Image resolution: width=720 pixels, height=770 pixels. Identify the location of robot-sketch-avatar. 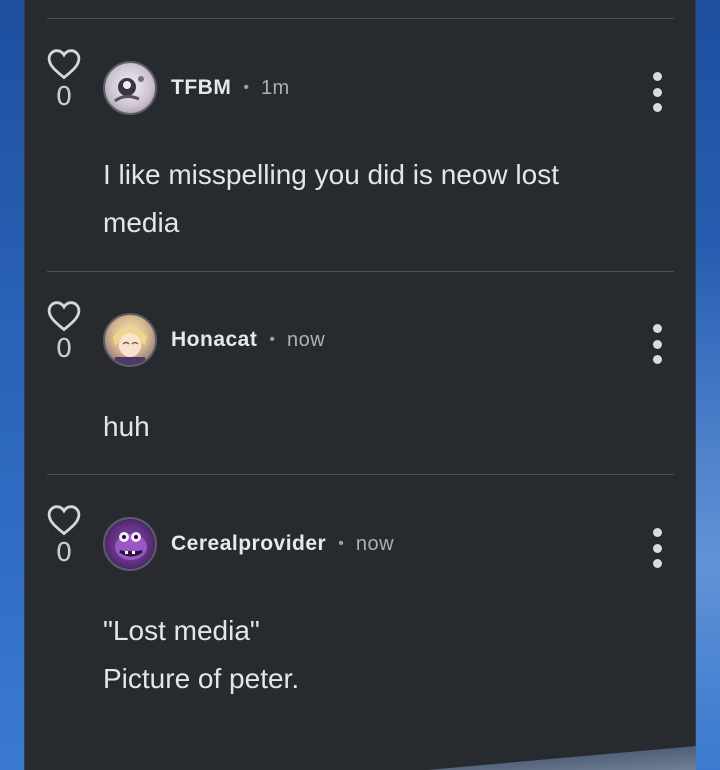
(129, 89).